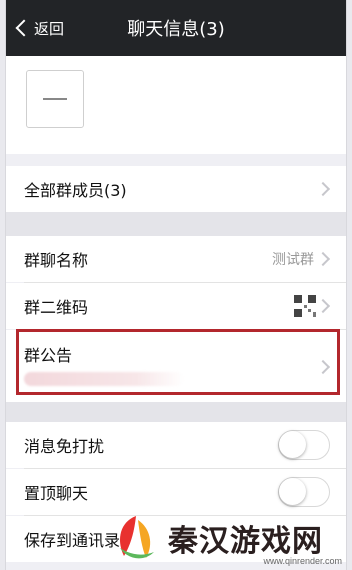 This screenshot has width=352, height=570. What do you see at coordinates (245, 541) in the screenshot?
I see `watermark-text: 秦汉游戏网` at bounding box center [245, 541].